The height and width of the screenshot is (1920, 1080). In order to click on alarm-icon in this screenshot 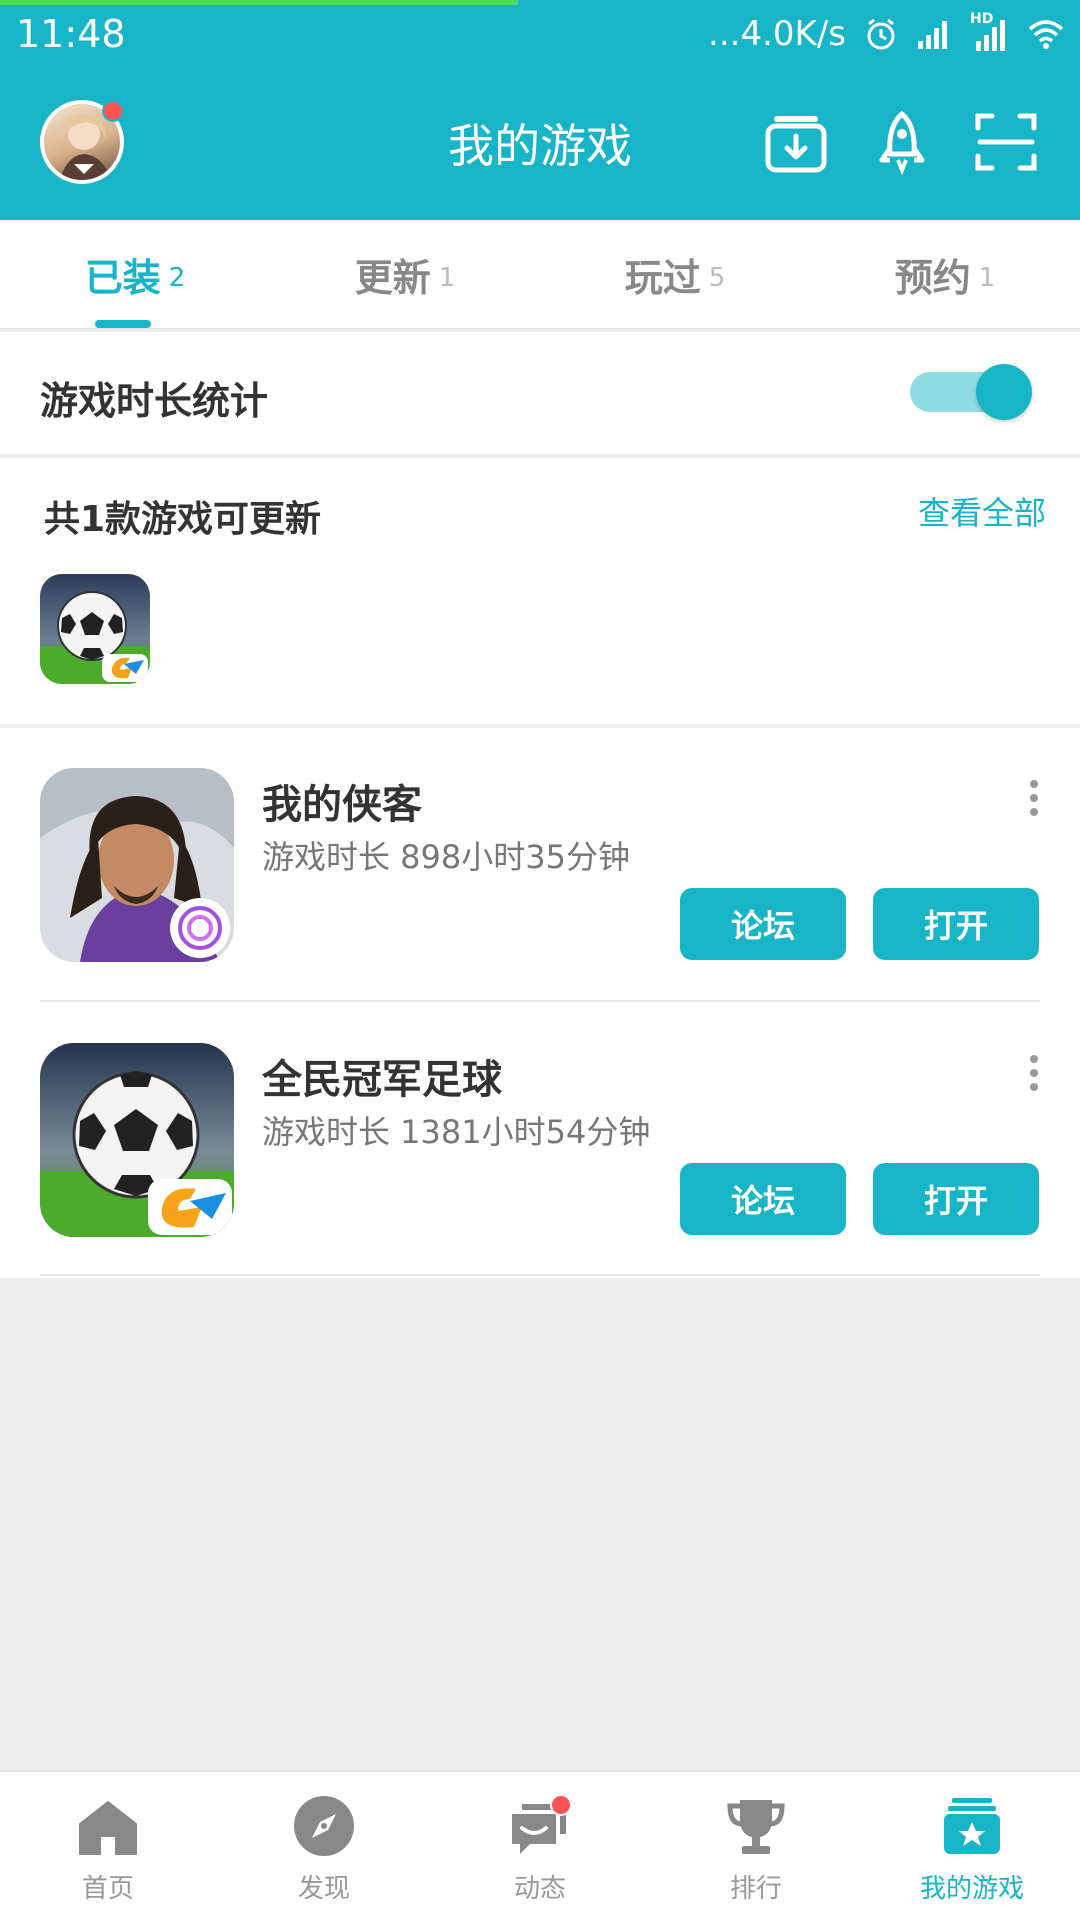, I will do `click(881, 34)`.